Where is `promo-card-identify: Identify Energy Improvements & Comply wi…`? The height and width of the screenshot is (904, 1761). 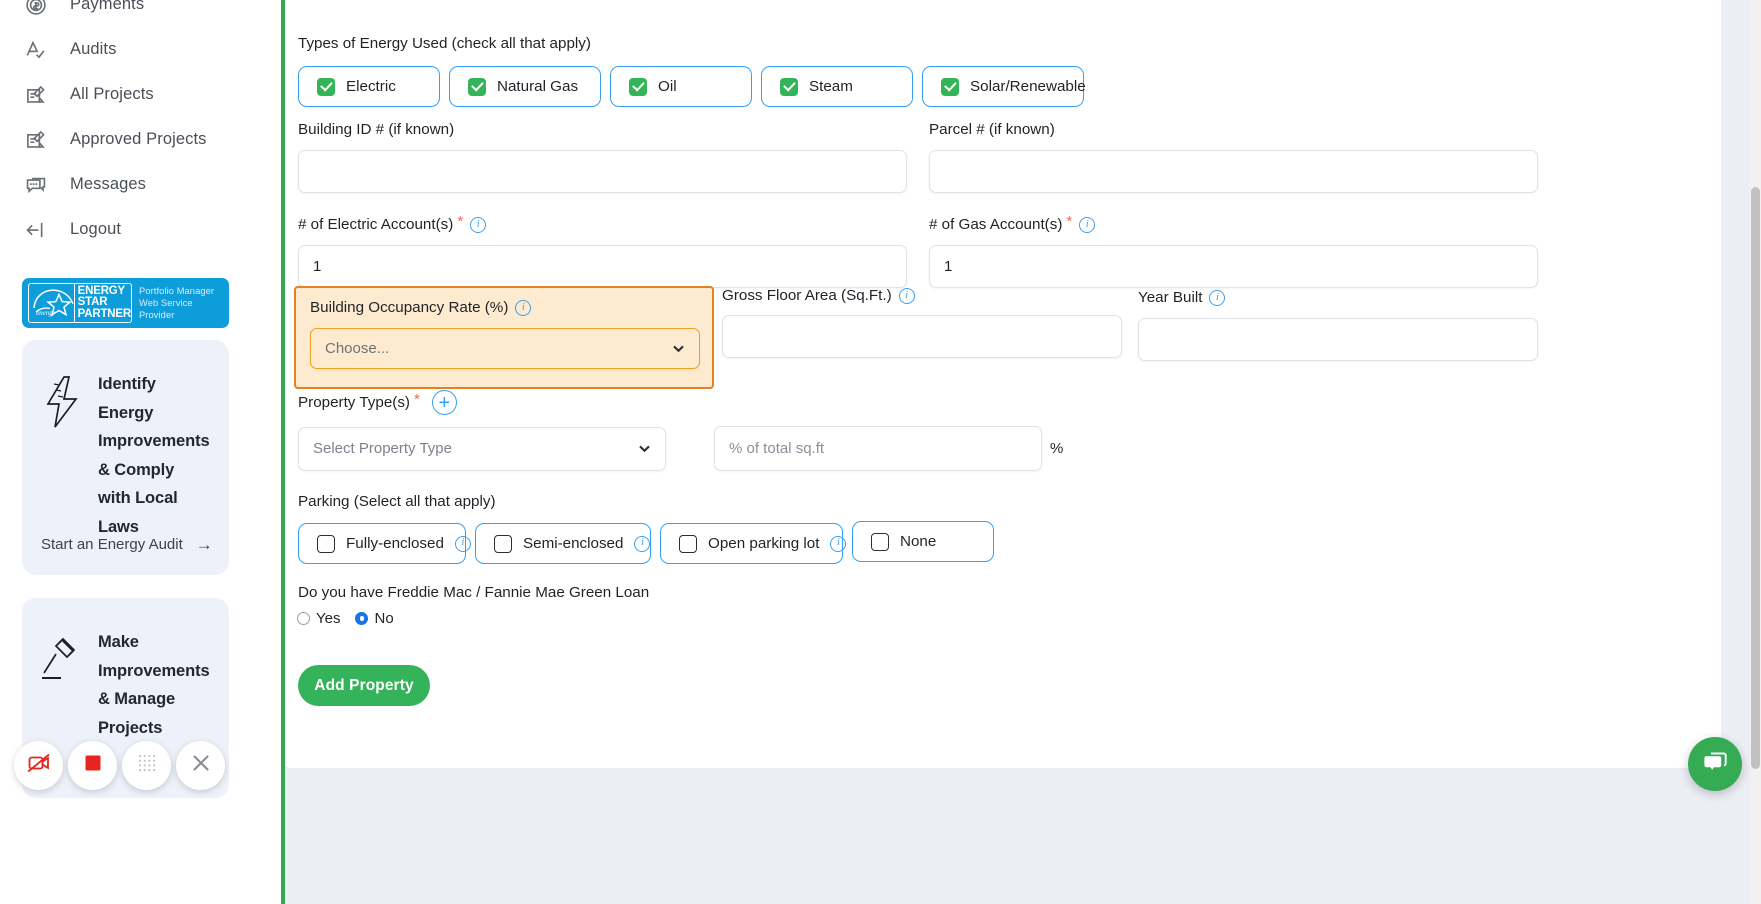 promo-card-identify: Identify Energy Improvements & Comply wi… is located at coordinates (125, 457).